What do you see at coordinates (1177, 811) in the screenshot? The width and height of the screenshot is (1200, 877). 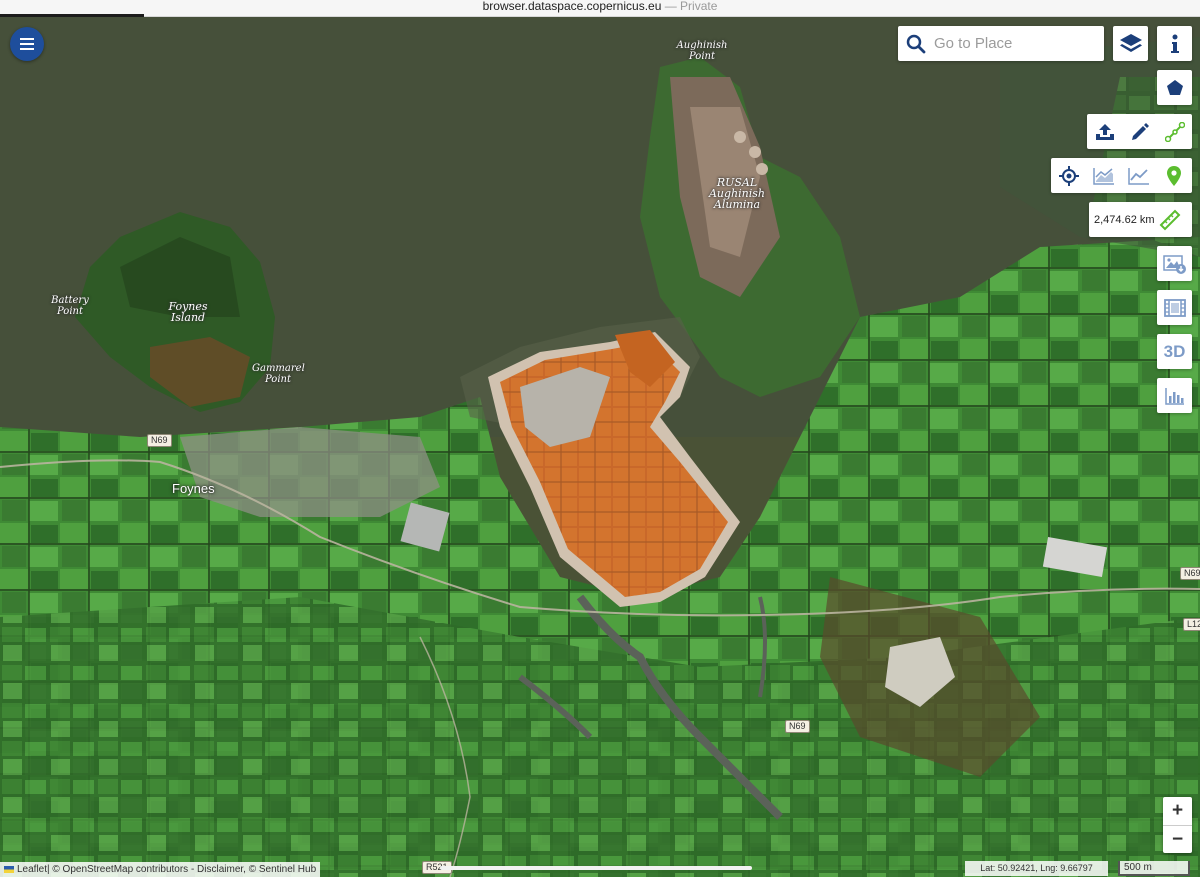 I see `zoom-in-button: +` at bounding box center [1177, 811].